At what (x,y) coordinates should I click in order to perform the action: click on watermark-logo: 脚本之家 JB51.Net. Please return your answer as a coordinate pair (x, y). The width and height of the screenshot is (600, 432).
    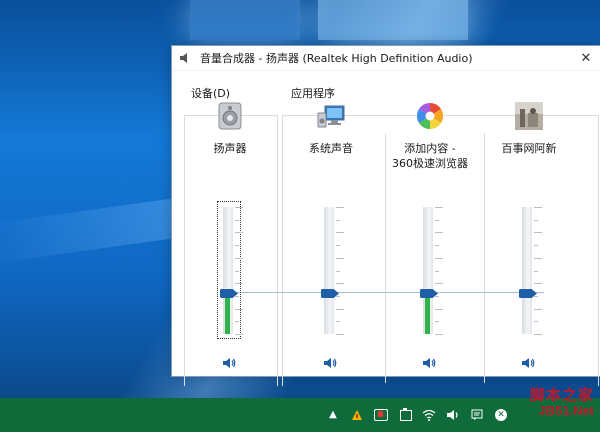
    Looking at the image, I should click on (562, 401).